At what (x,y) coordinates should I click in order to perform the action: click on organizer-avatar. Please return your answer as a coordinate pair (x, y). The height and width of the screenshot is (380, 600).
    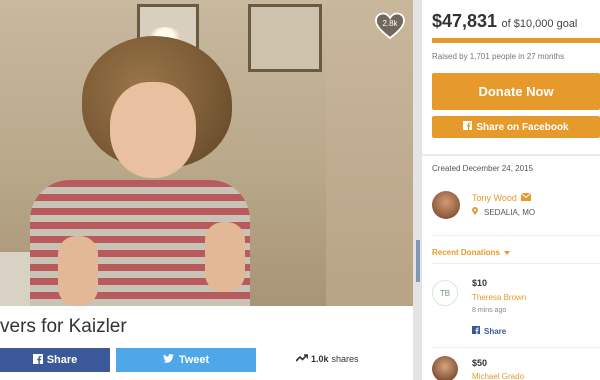
    Looking at the image, I should click on (446, 205).